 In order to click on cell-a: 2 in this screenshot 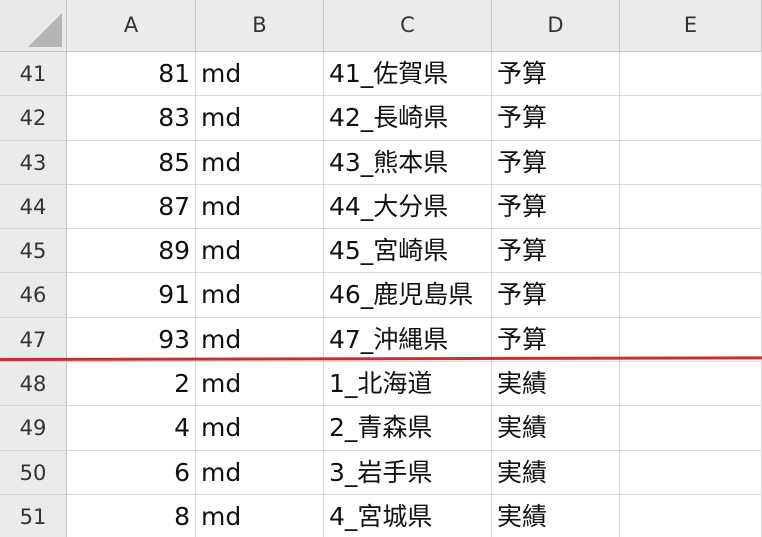, I will do `click(131, 384)`.